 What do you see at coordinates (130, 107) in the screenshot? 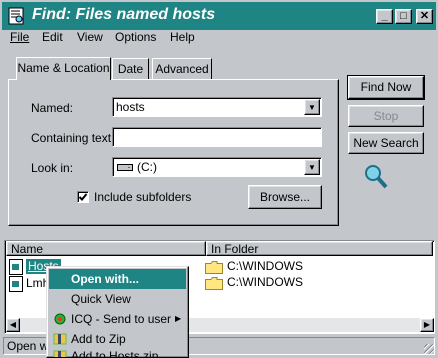
I see `named-value: hosts` at bounding box center [130, 107].